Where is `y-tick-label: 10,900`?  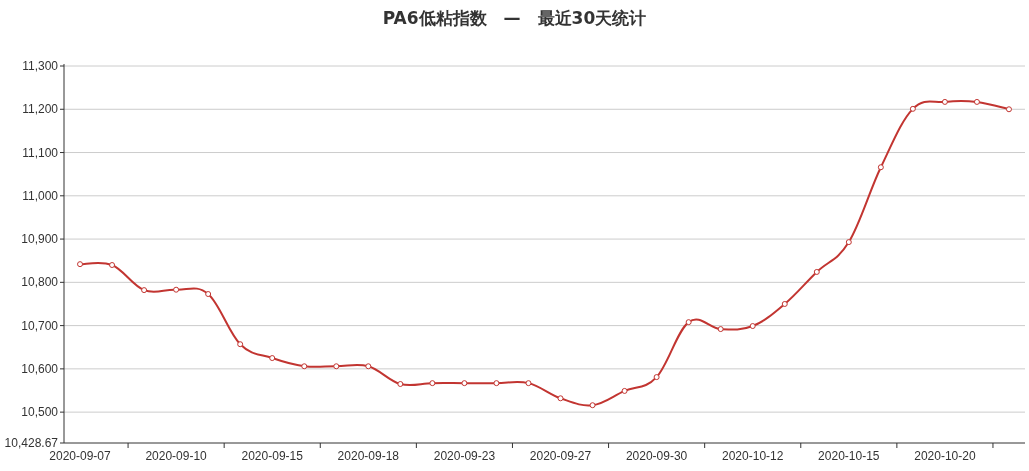
y-tick-label: 10,900 is located at coordinates (39, 239).